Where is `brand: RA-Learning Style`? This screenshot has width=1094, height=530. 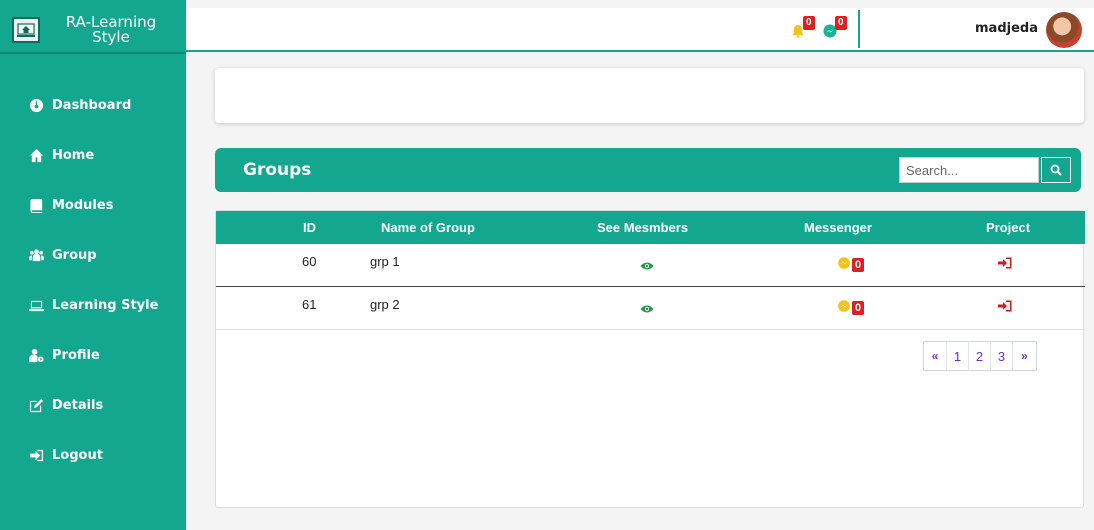 brand: RA-Learning Style is located at coordinates (93, 31).